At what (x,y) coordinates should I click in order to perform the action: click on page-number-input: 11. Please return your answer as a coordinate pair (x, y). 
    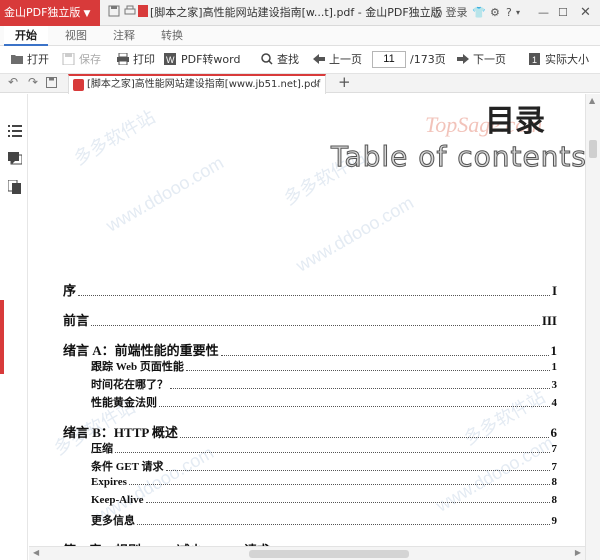
    Looking at the image, I should click on (389, 59).